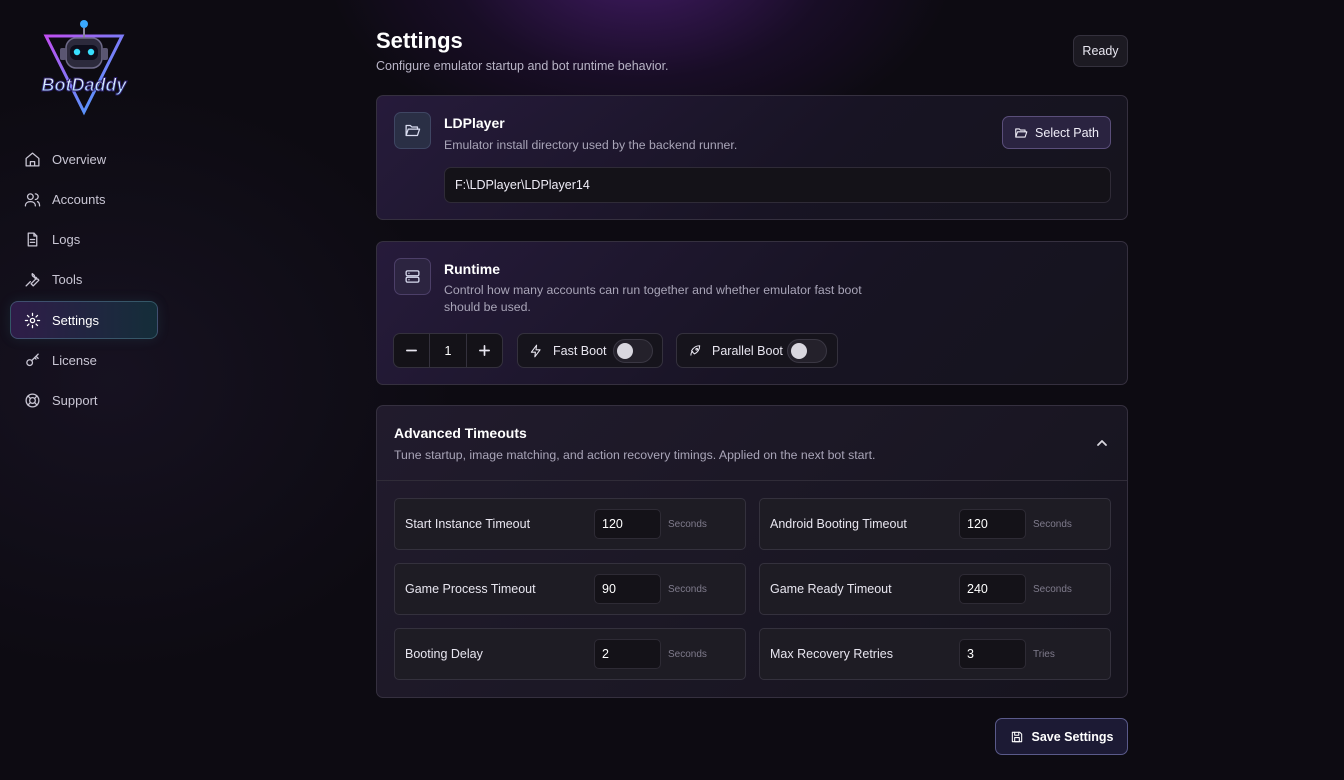 The height and width of the screenshot is (780, 1344). I want to click on sidebar-item-label: Settings, so click(75, 320).